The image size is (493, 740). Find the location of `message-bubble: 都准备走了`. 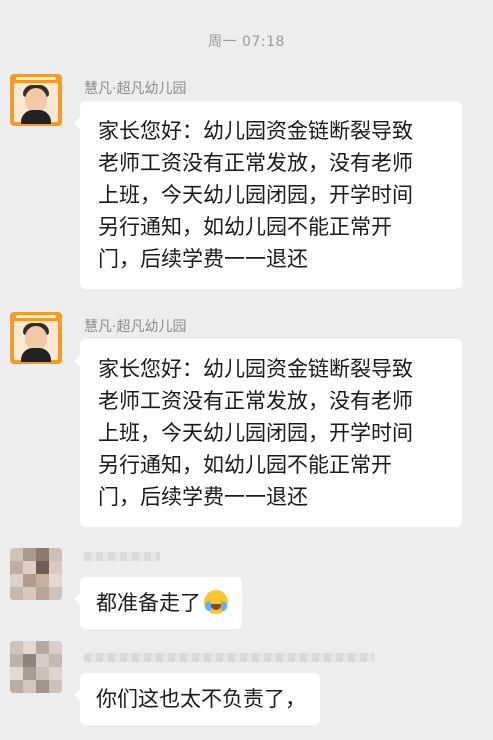

message-bubble: 都准备走了 is located at coordinates (158, 603).